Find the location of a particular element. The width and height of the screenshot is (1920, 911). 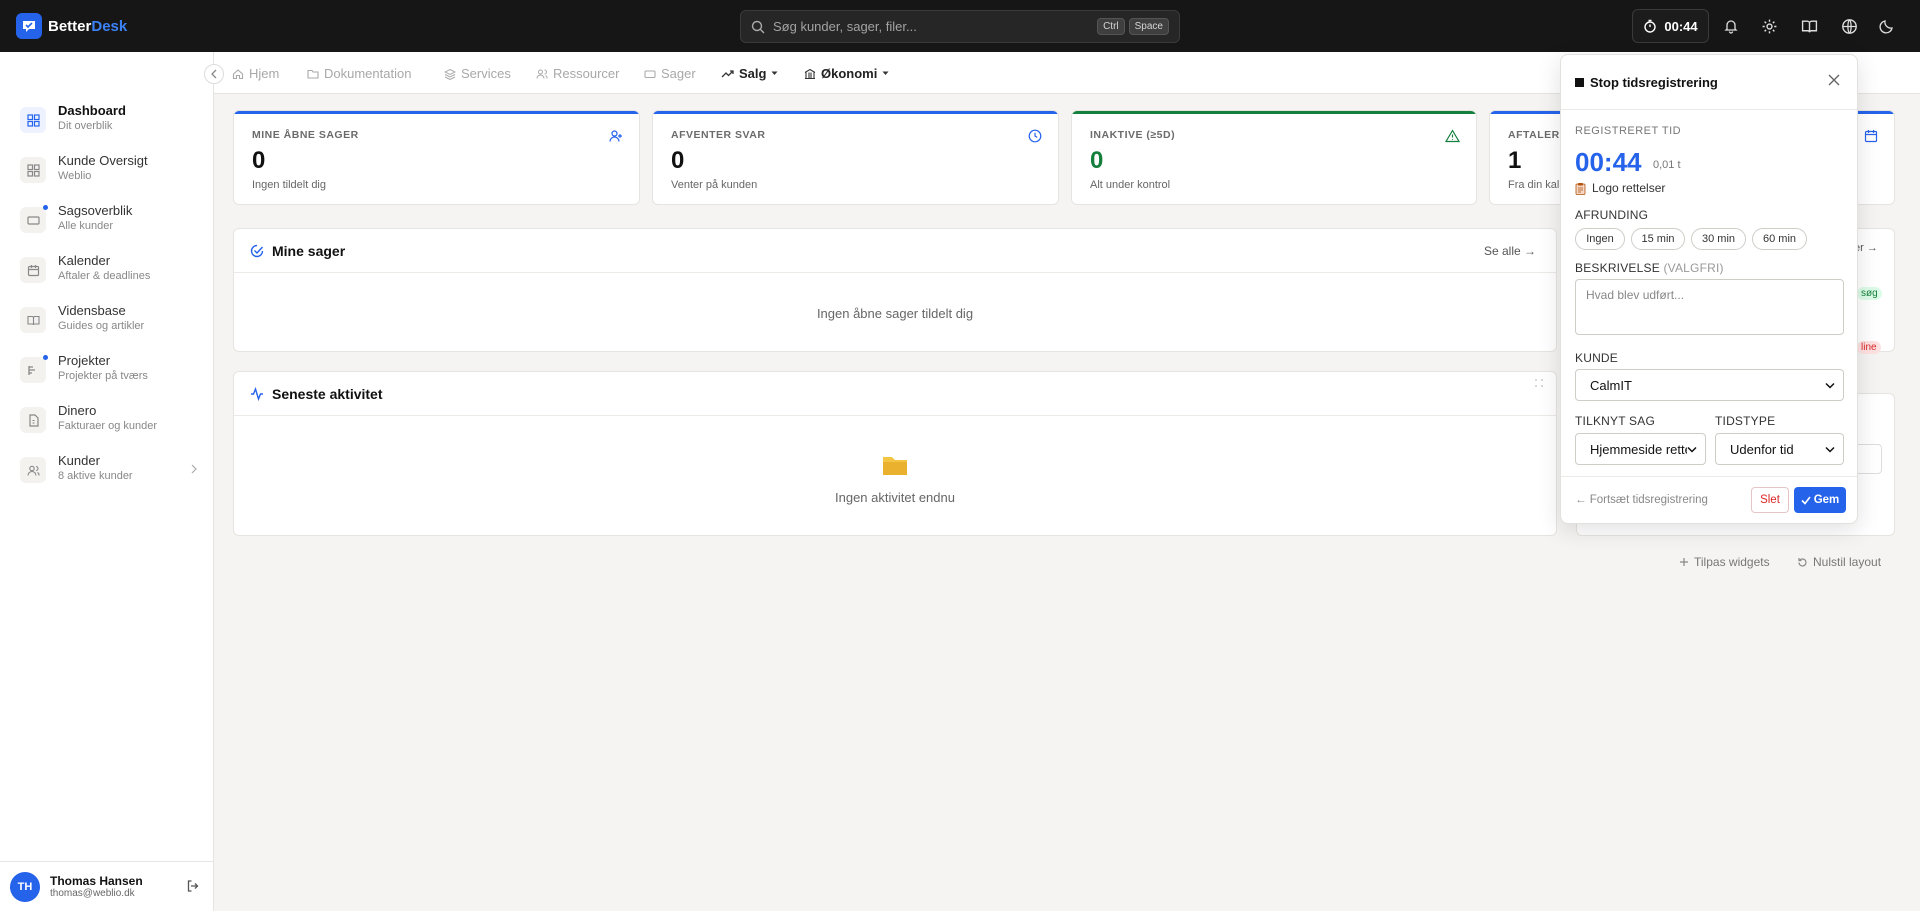

continue-tracking-link: ← Fortsæt tidsregistrering is located at coordinates (1641, 500).